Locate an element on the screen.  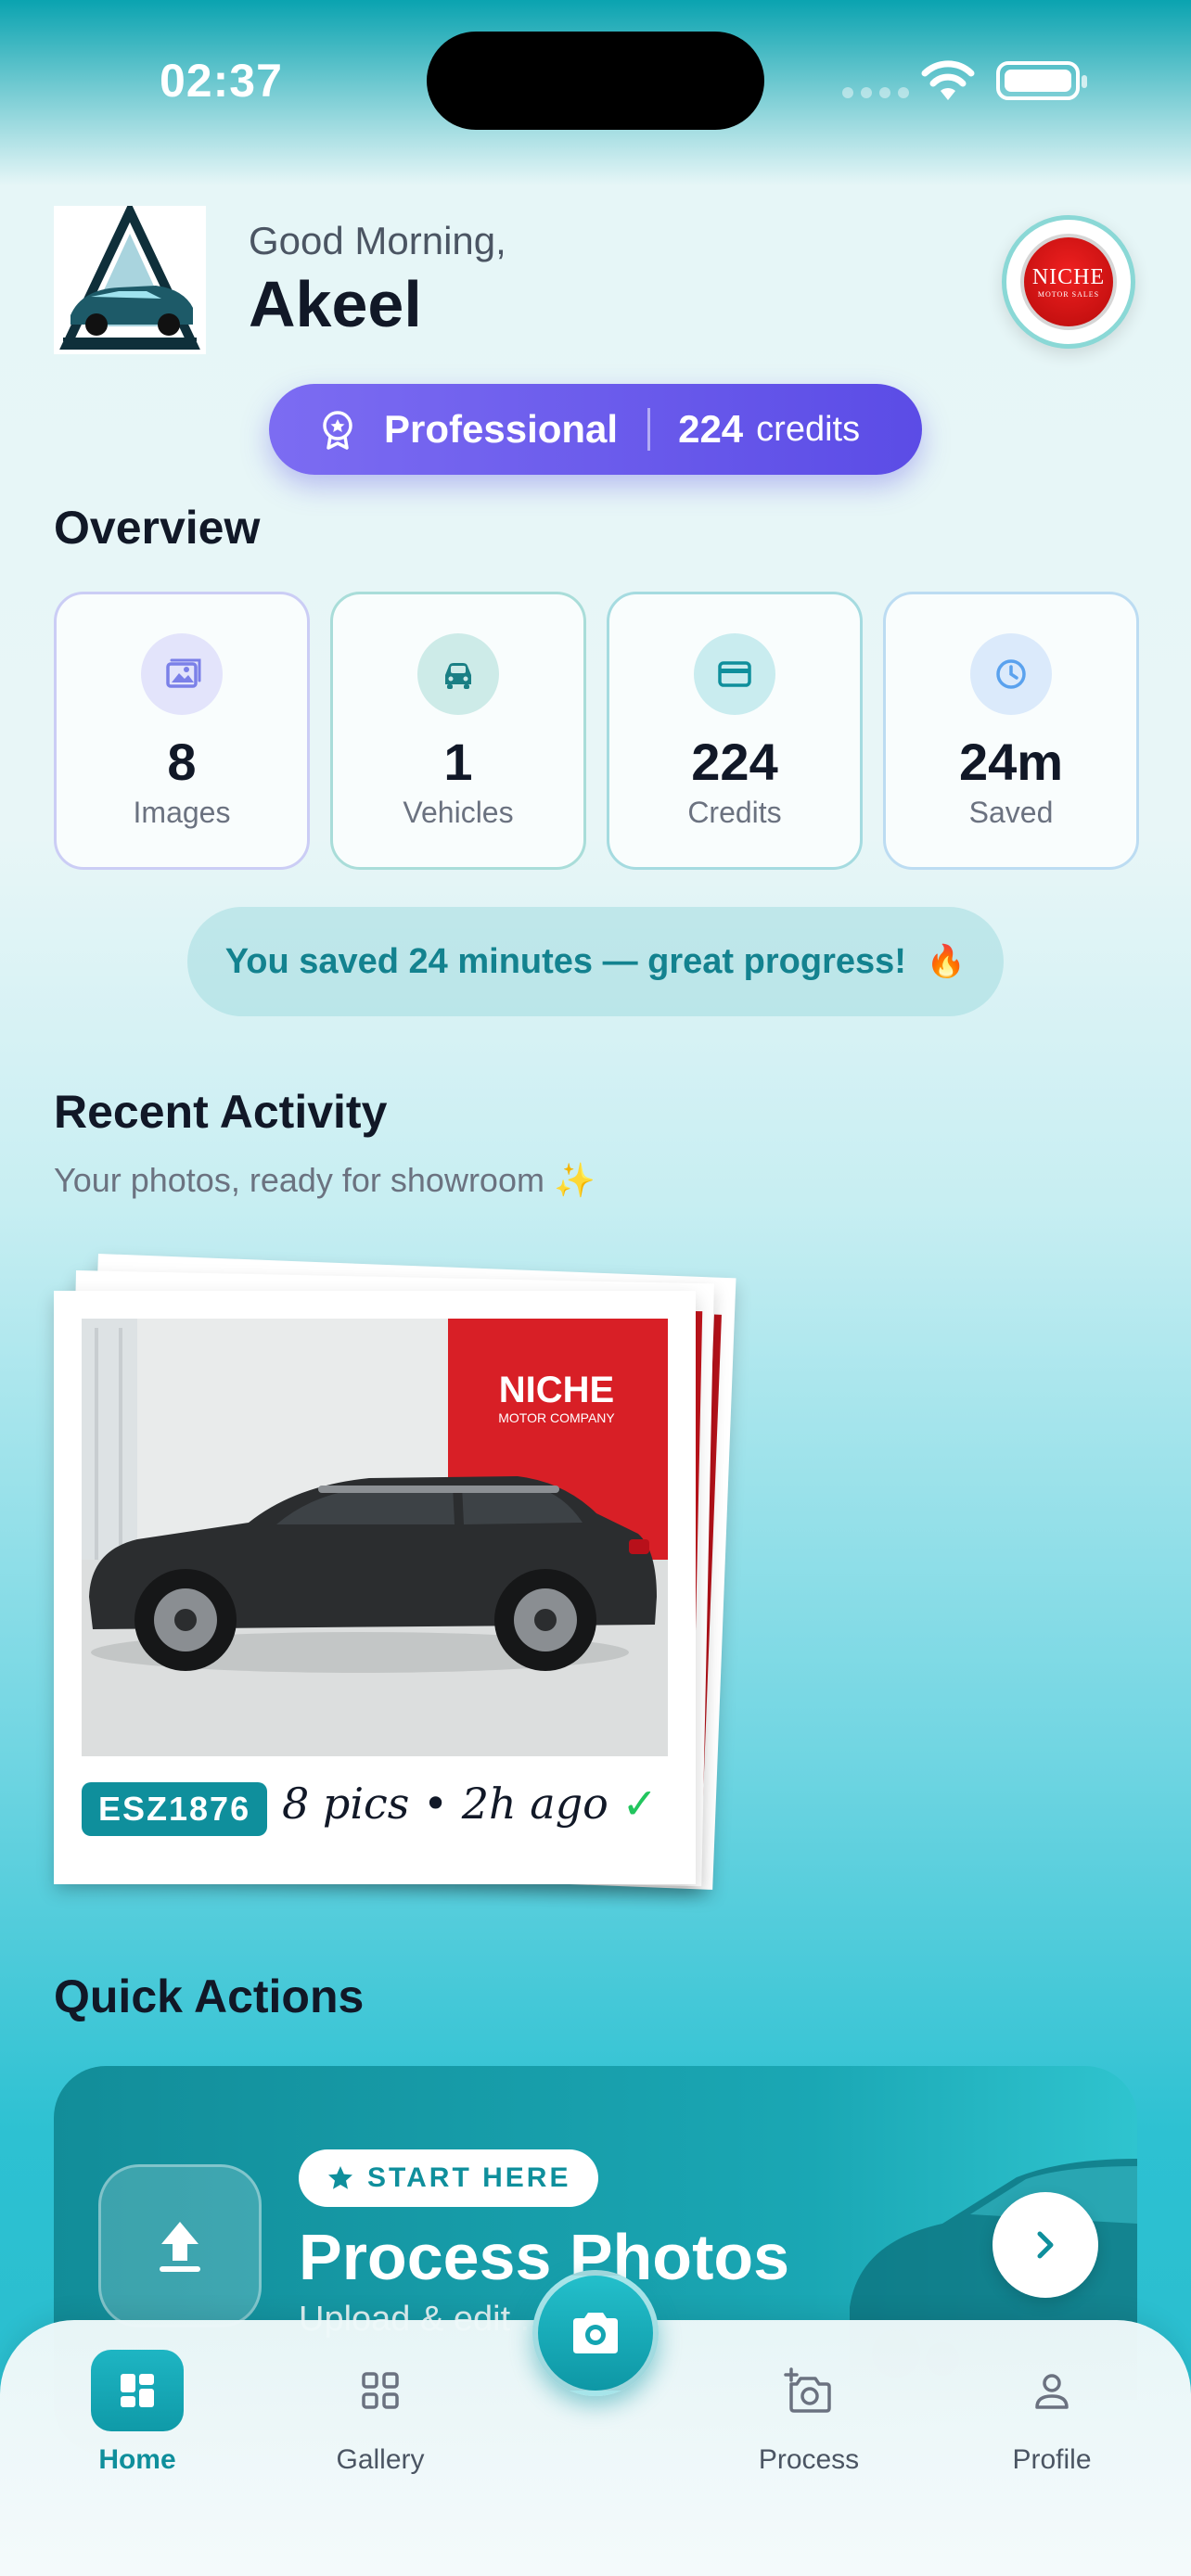
stat-label: Images is located at coordinates (182, 813).